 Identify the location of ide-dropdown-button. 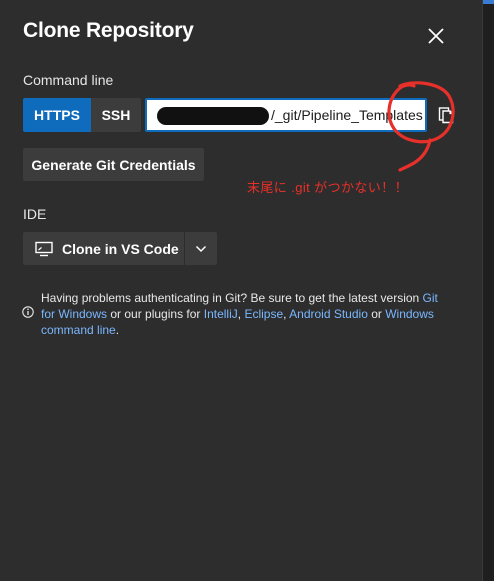
(201, 248).